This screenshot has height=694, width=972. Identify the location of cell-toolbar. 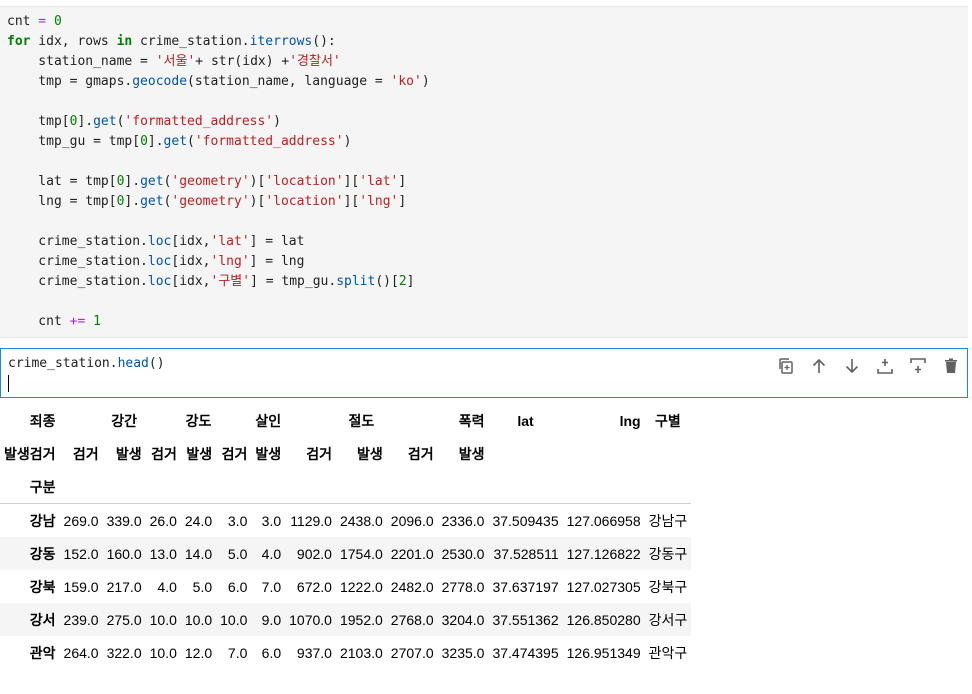
(868, 366).